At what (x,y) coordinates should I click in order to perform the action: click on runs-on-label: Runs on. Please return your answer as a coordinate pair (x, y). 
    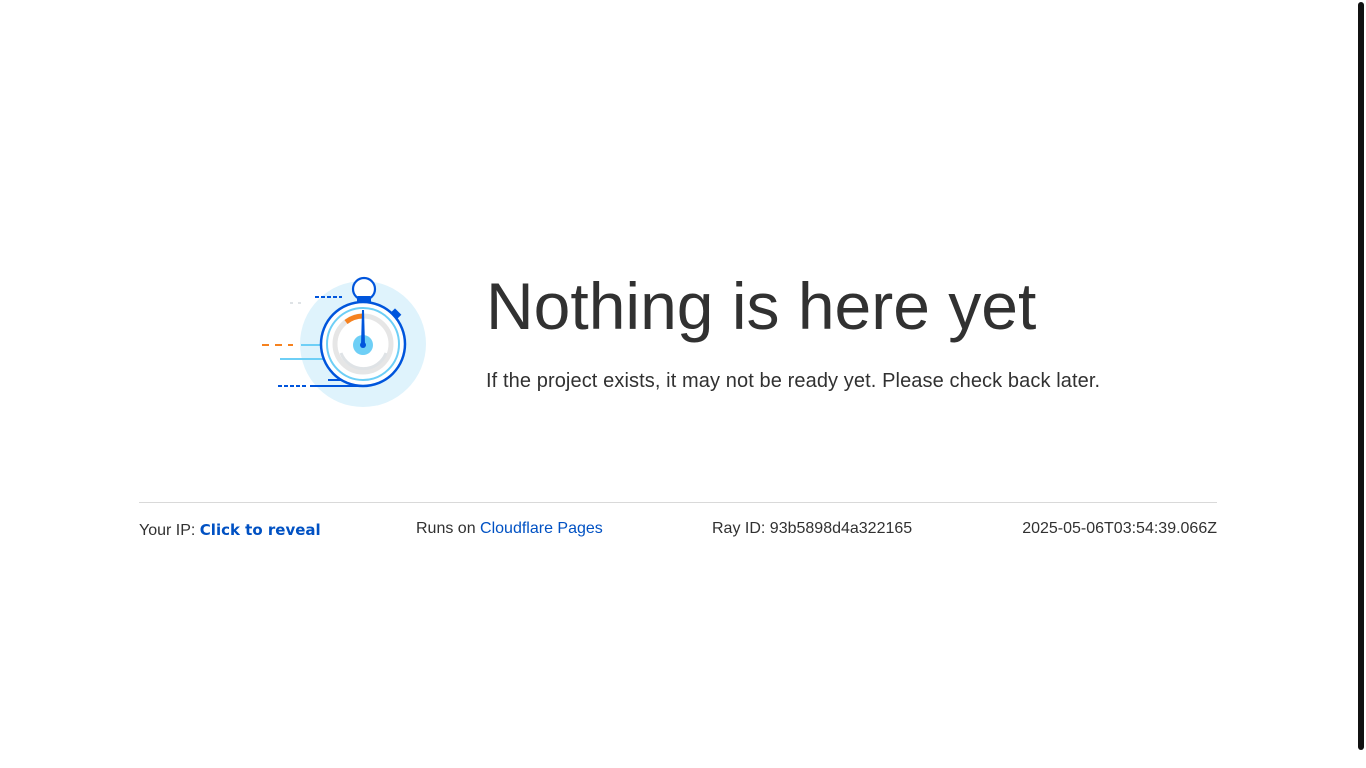
    Looking at the image, I should click on (446, 528).